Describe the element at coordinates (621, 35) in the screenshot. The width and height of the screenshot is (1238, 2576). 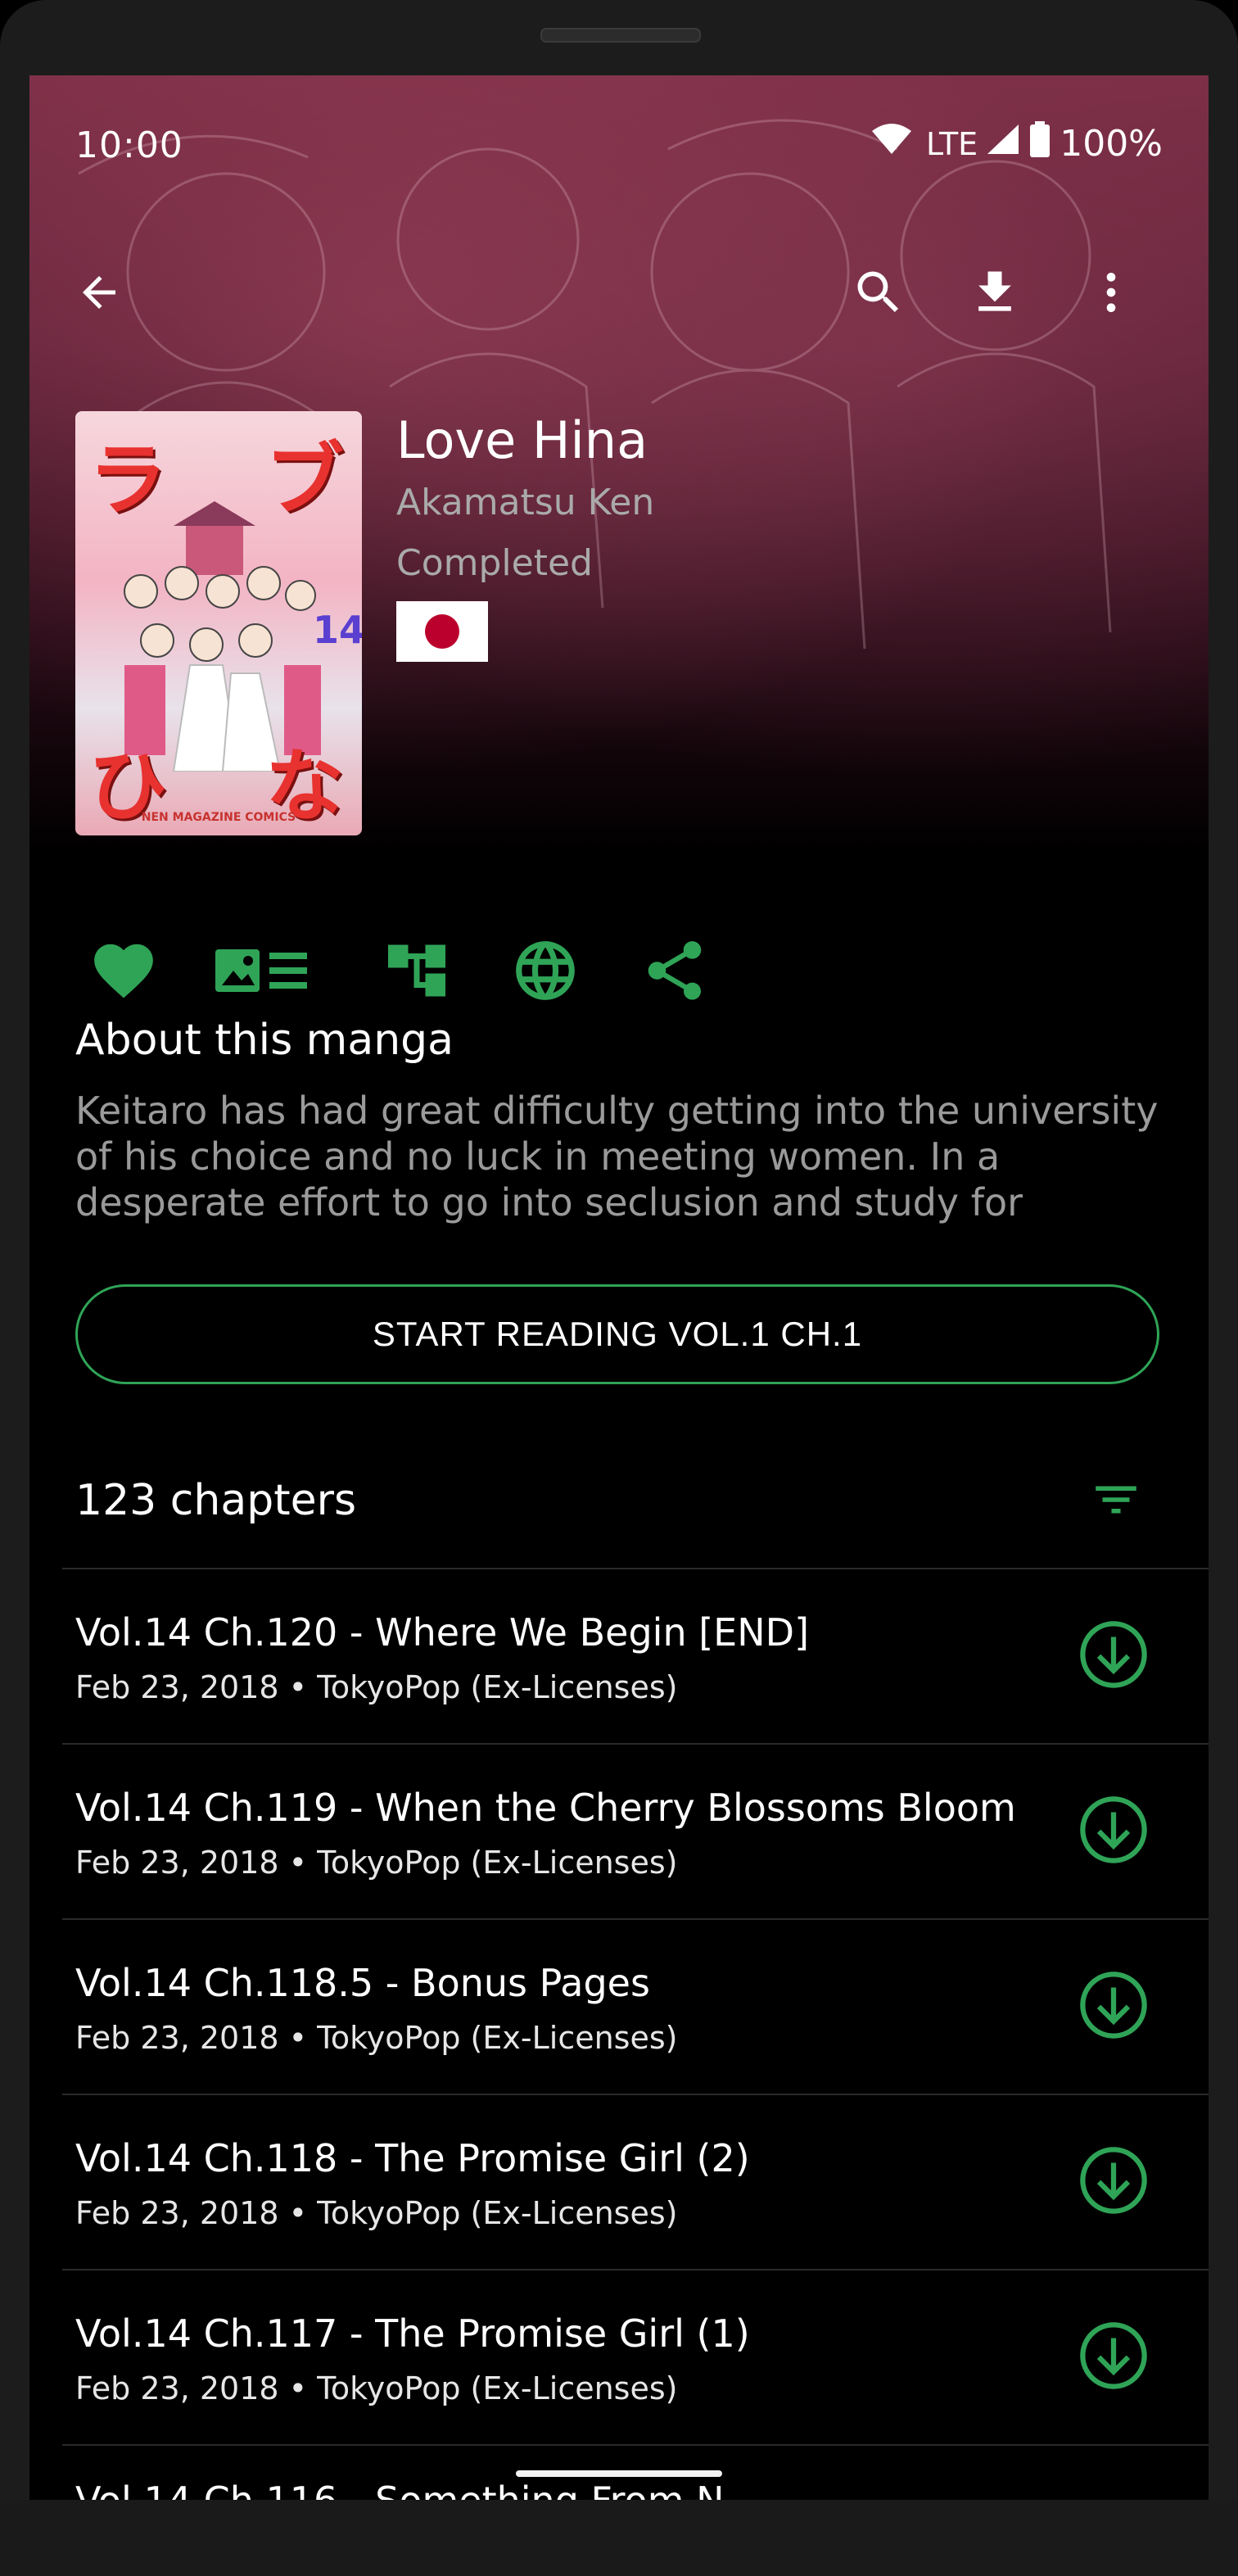
I see `phone-speaker` at that location.